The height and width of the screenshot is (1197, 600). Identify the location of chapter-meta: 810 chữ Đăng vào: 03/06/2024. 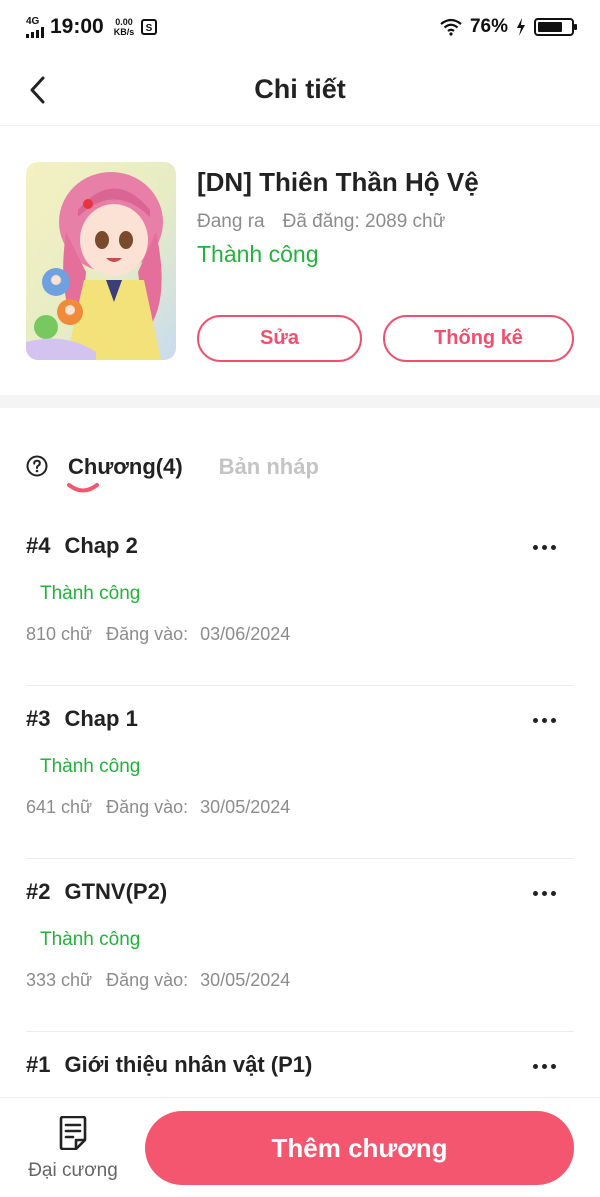
(158, 634).